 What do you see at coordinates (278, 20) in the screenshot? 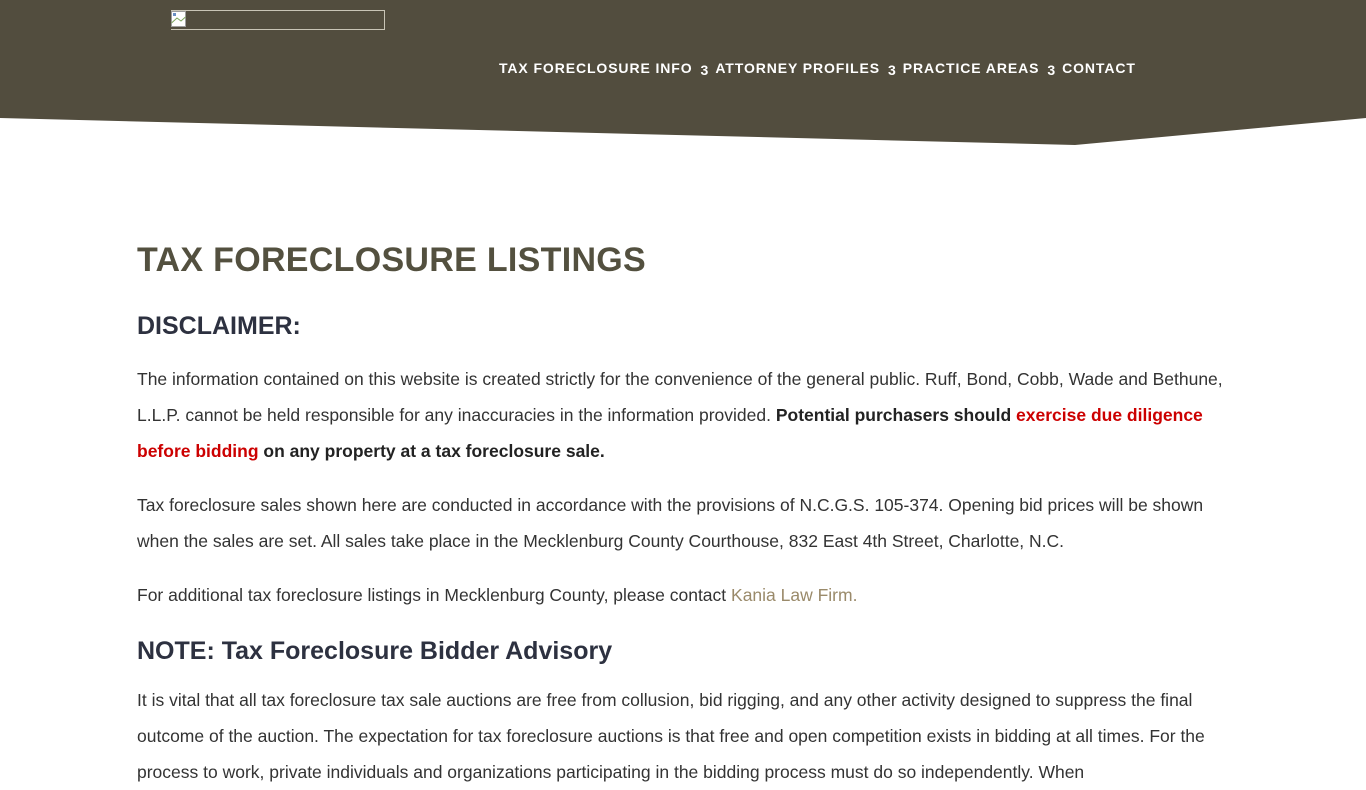
I see `site-logo` at bounding box center [278, 20].